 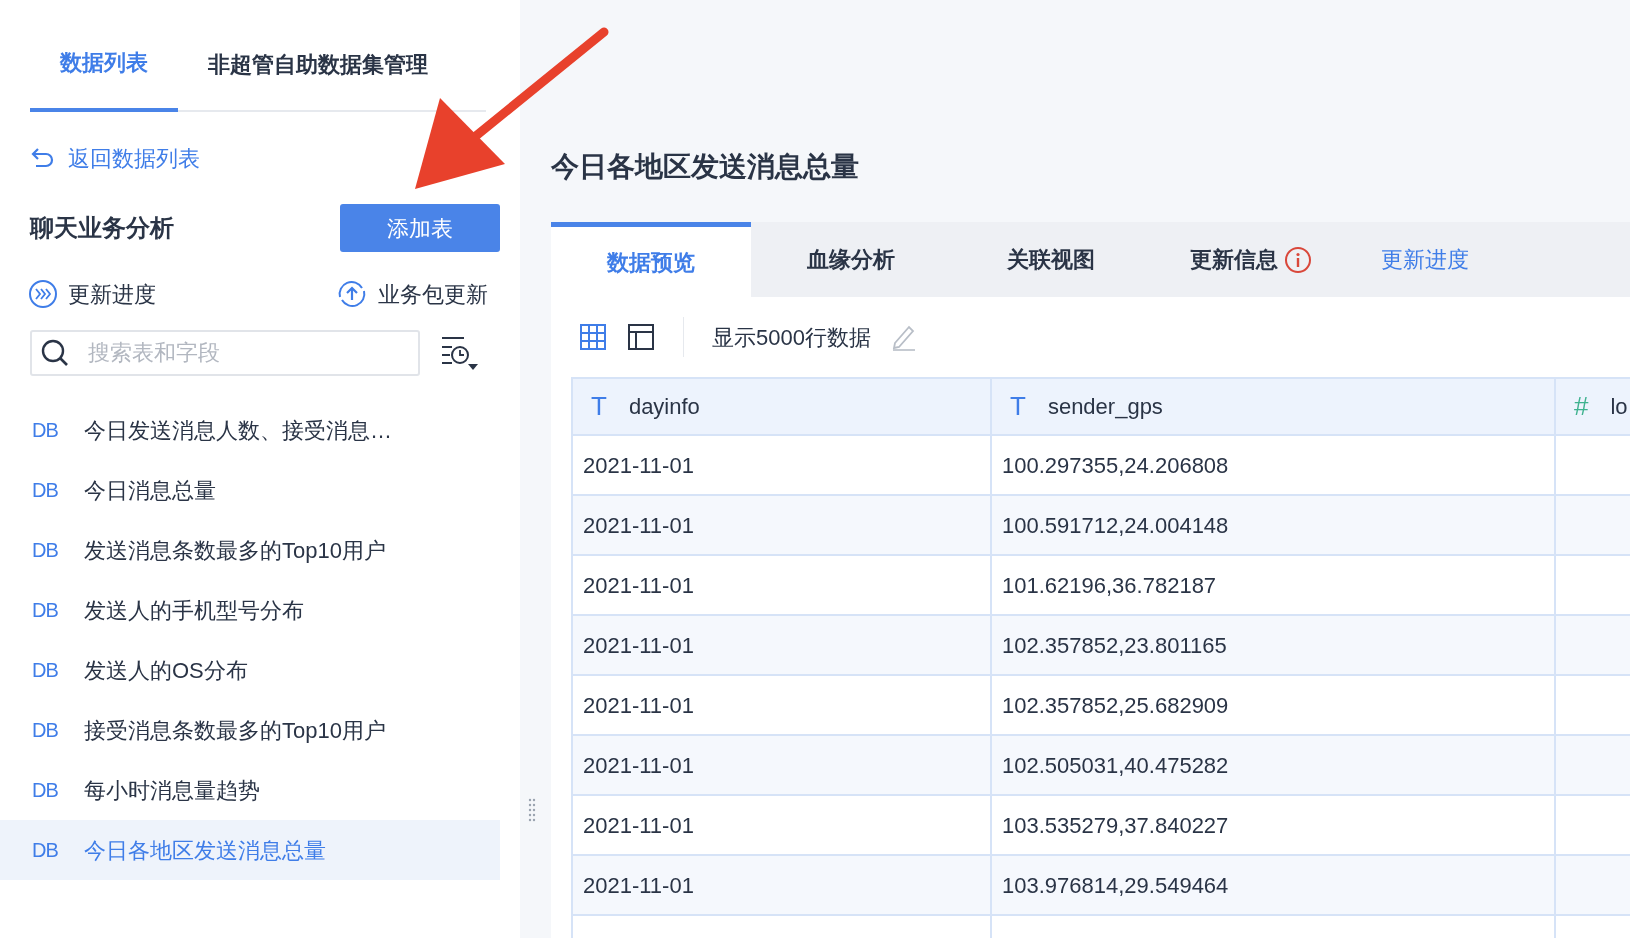 What do you see at coordinates (112, 294) in the screenshot?
I see `progress-link: 更新进度` at bounding box center [112, 294].